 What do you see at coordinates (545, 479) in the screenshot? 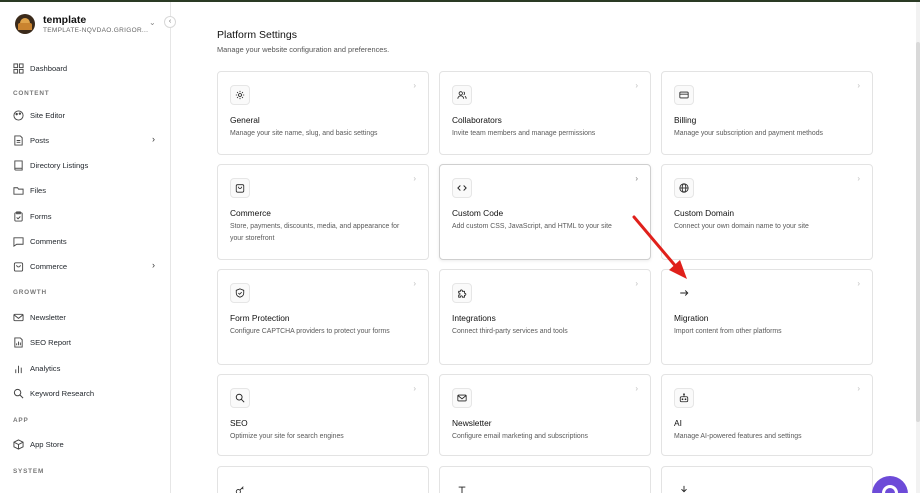
I see `settings-card-typography` at bounding box center [545, 479].